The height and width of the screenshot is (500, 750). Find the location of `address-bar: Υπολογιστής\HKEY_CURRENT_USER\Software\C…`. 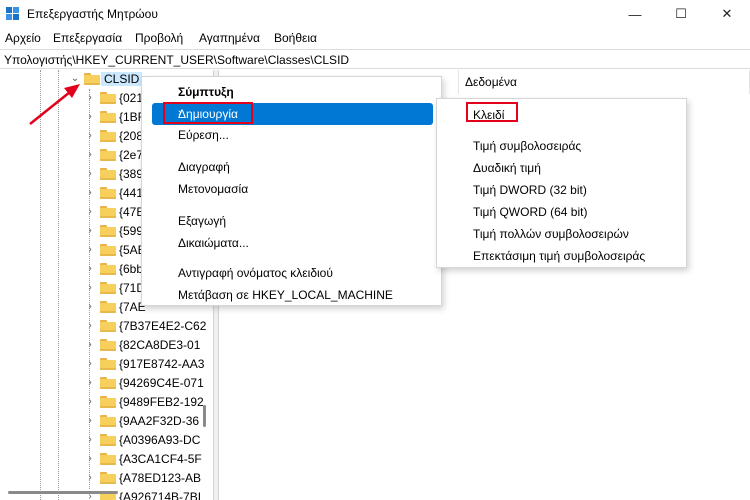

address-bar: Υπολογιστής\HKEY_CURRENT_USER\Software\C… is located at coordinates (375, 59).